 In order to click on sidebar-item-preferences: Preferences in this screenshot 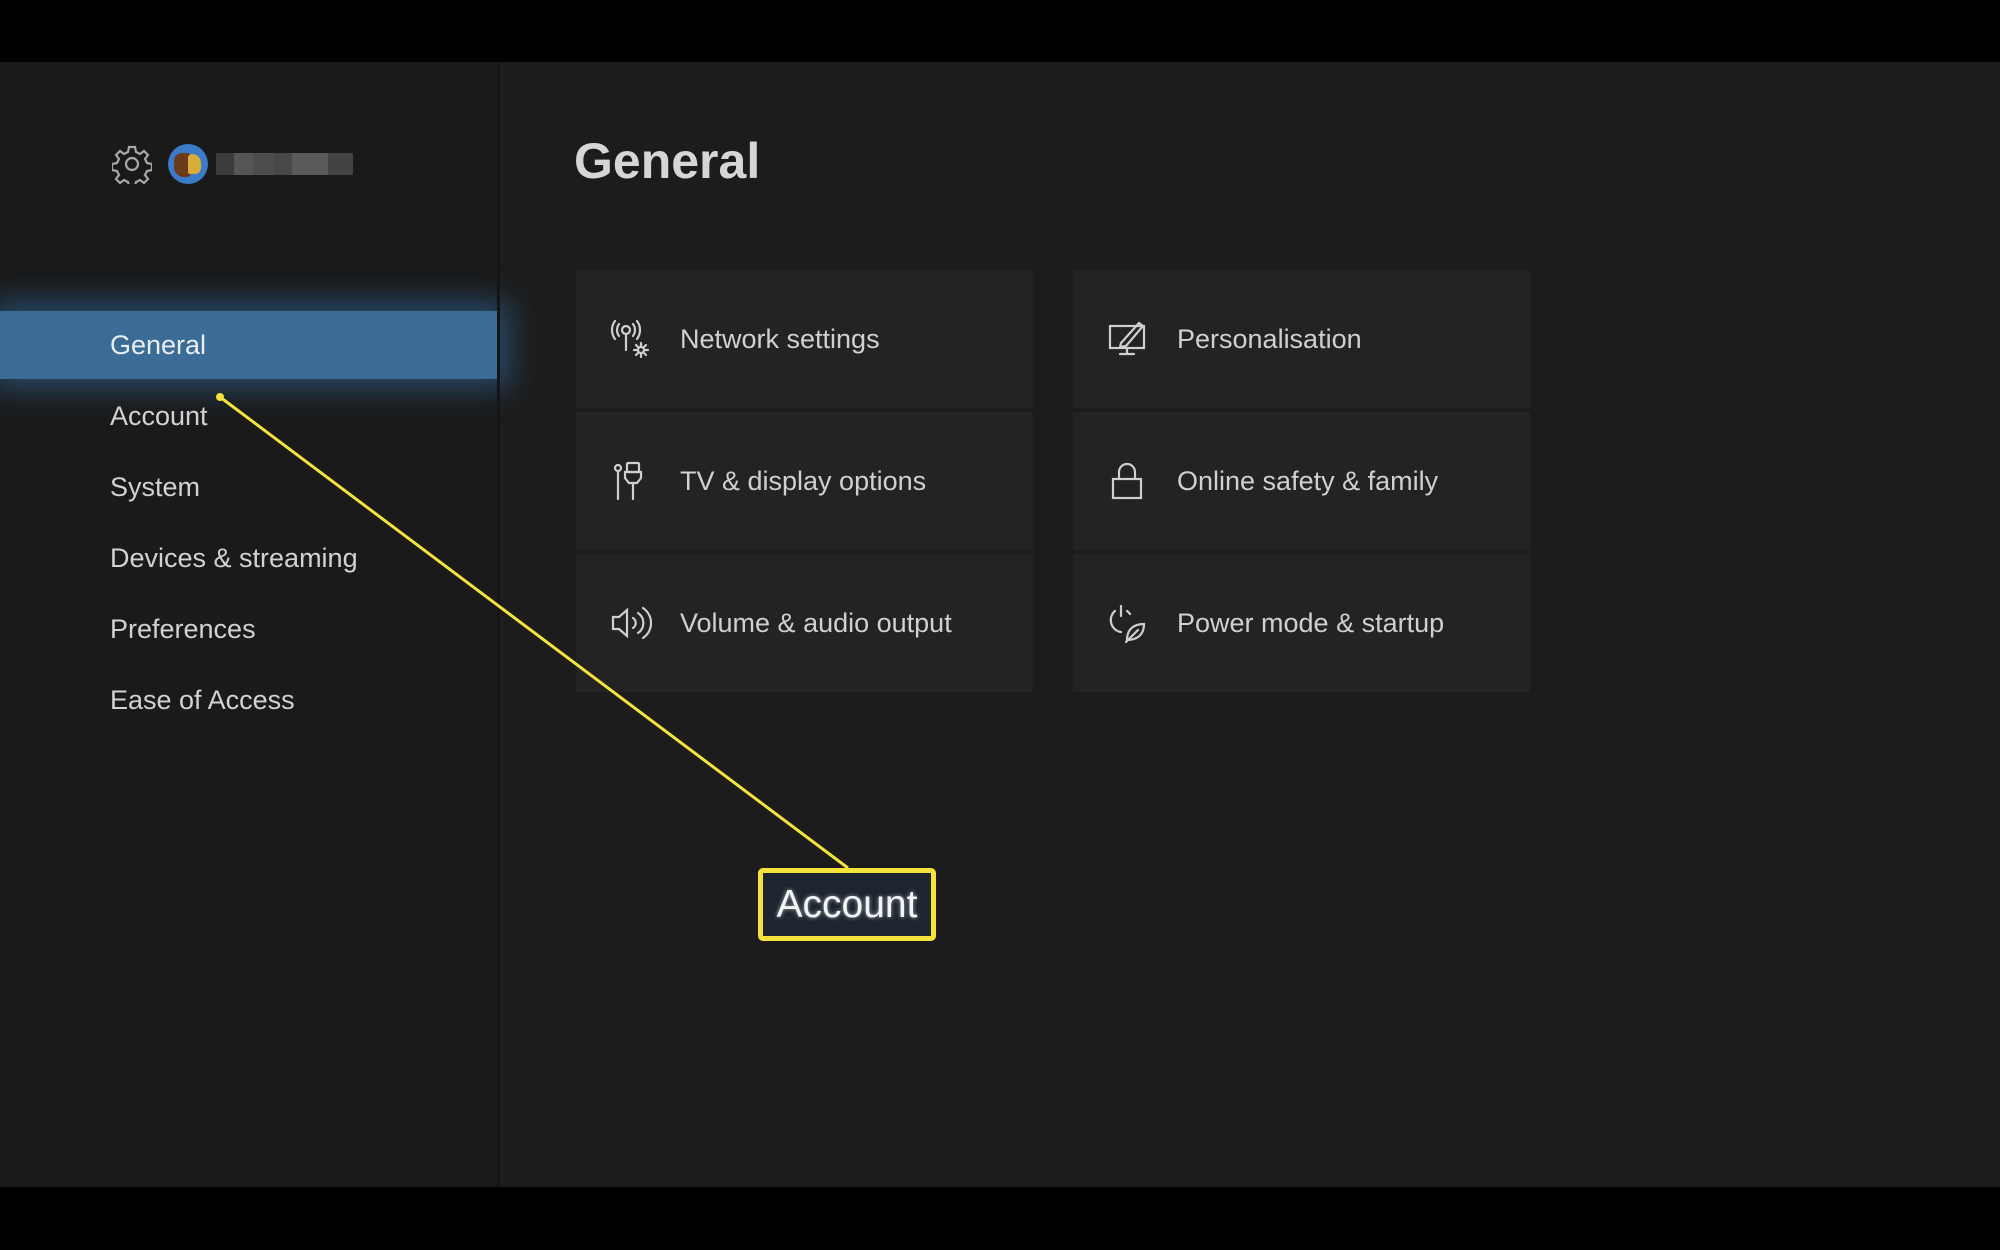, I will do `click(250, 629)`.